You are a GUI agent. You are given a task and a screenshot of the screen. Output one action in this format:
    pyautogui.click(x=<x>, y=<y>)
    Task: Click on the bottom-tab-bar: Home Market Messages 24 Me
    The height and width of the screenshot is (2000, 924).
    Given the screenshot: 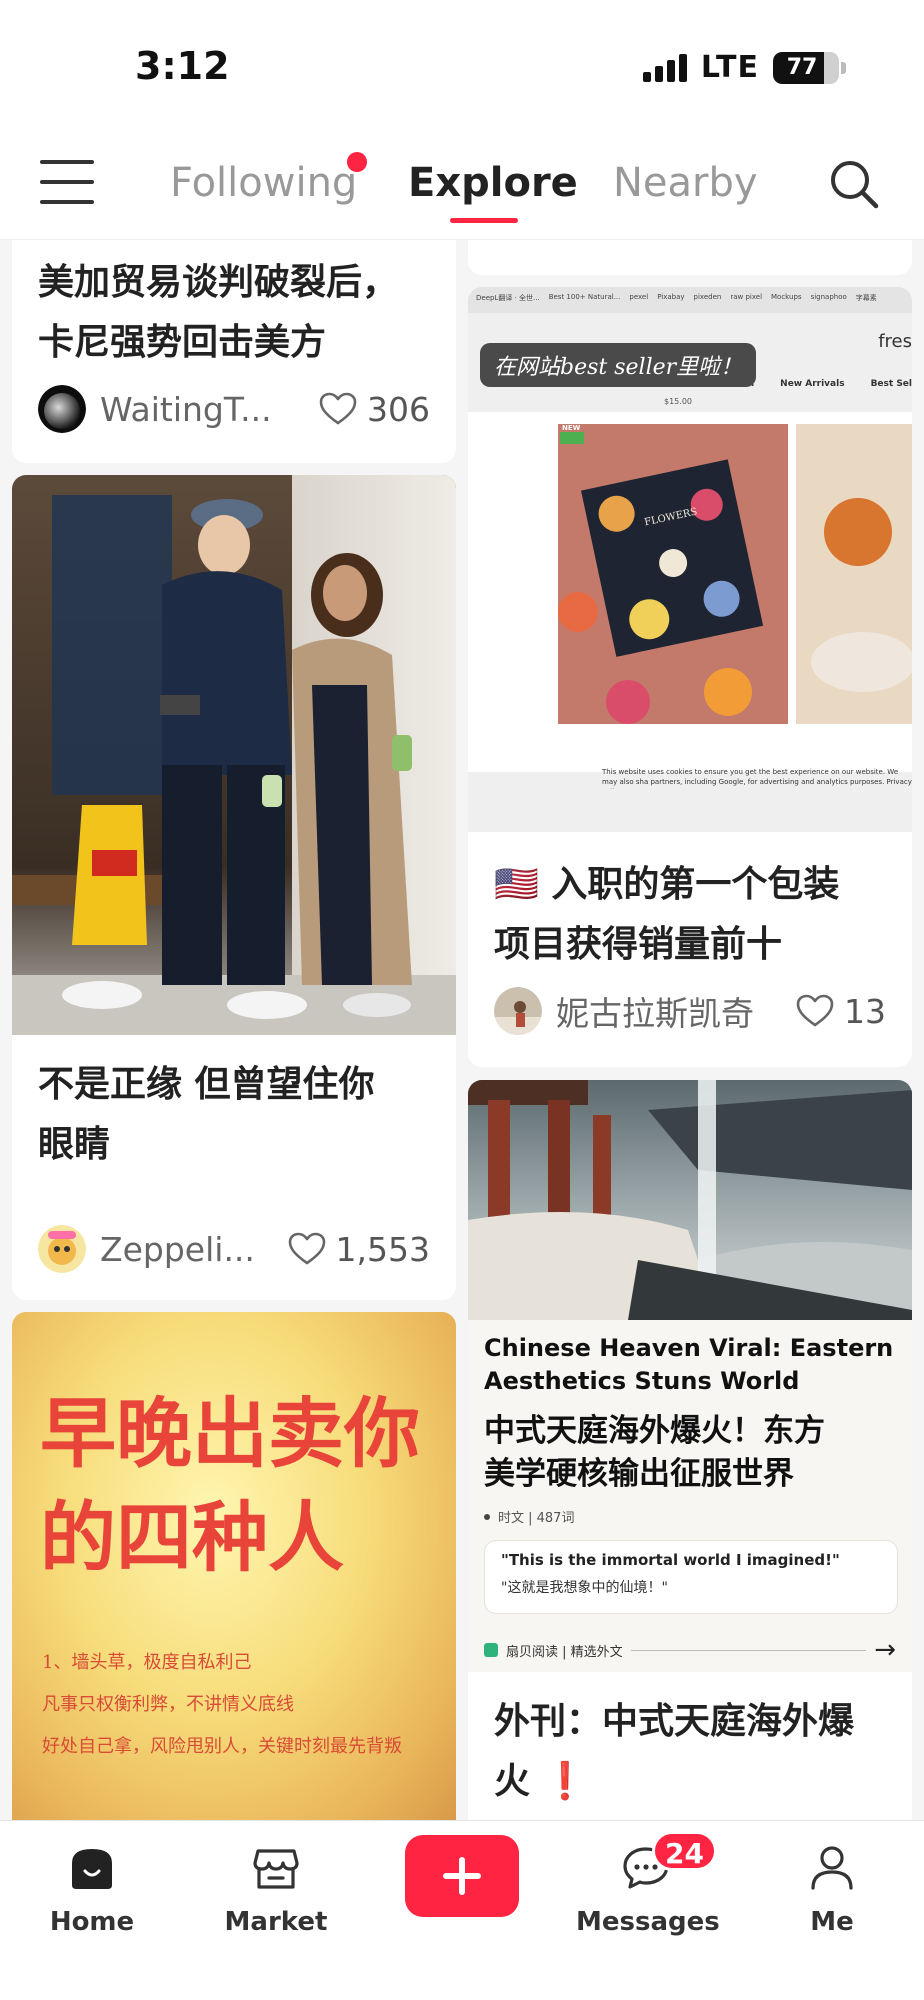 What is the action you would take?
    pyautogui.click(x=462, y=1910)
    